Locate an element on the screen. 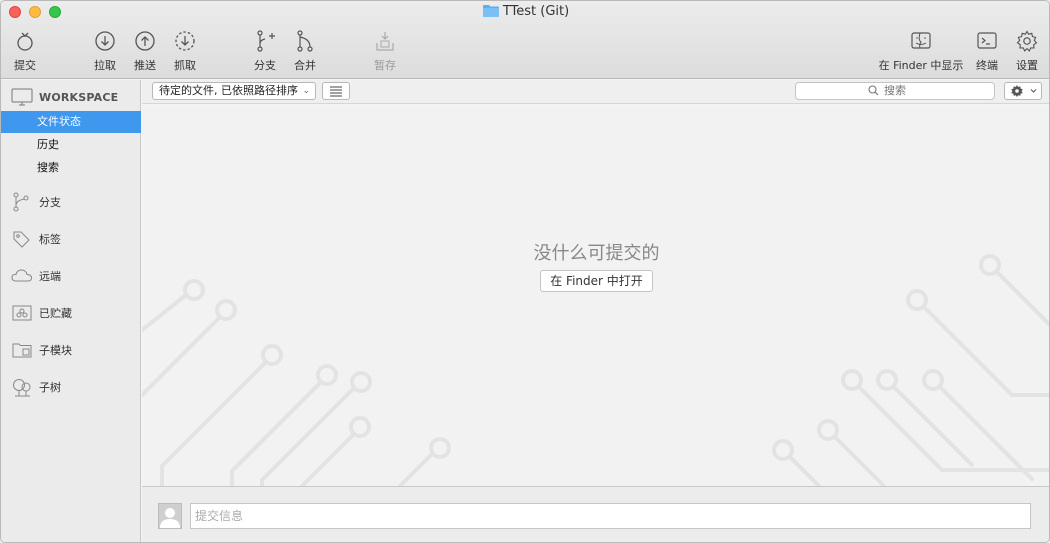  sidebar-section-label: 标签 is located at coordinates (50, 239).